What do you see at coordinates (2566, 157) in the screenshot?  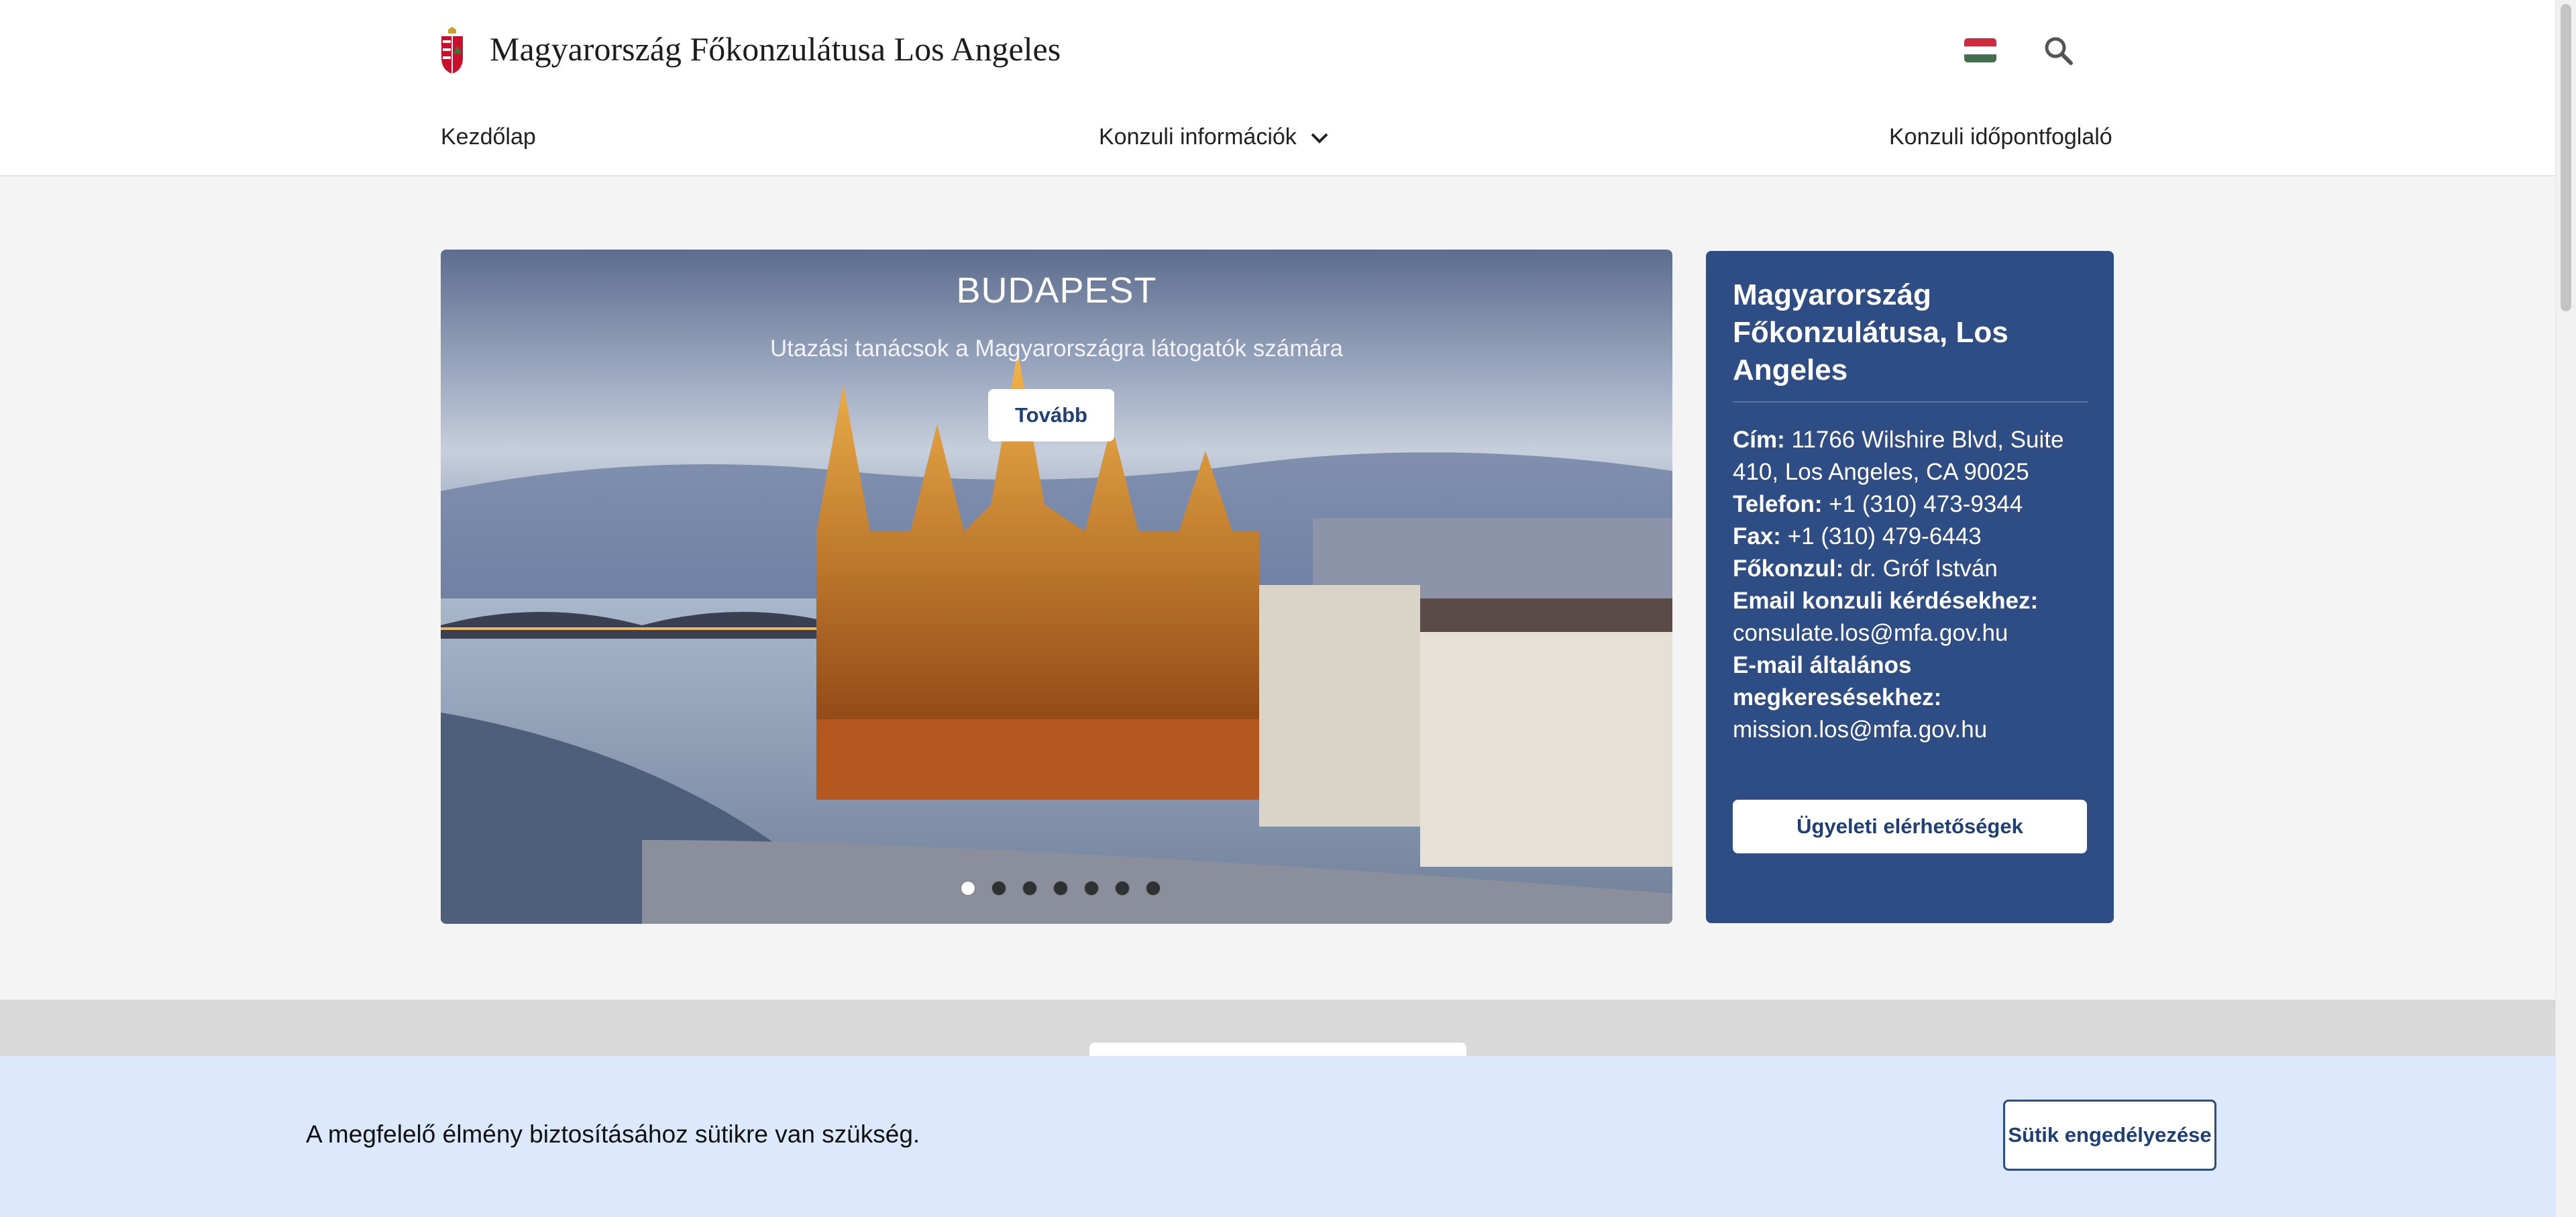 I see `scrollbar-thumb` at bounding box center [2566, 157].